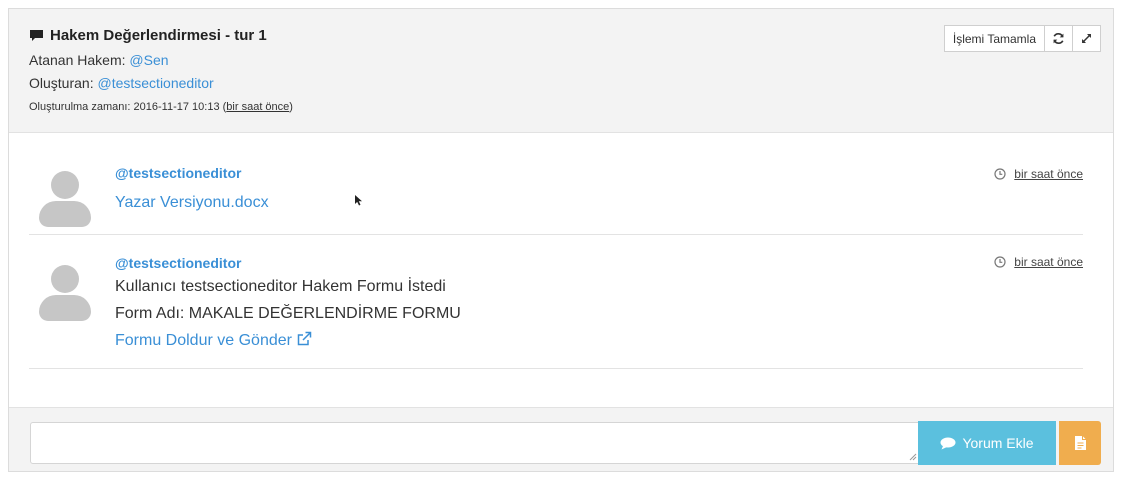 This screenshot has width=1121, height=477. I want to click on panel-title-text: Hakem Değerlendirmesi - tur 1, so click(158, 35).